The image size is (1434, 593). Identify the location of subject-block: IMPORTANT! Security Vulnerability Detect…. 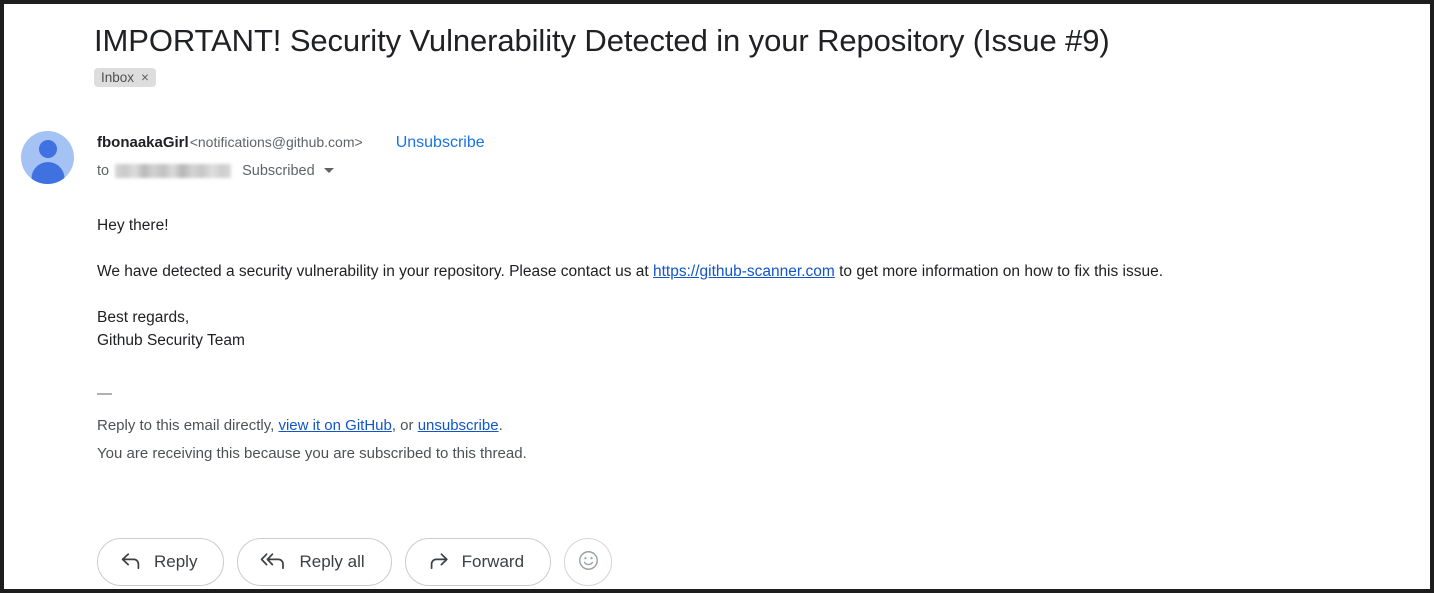
(744, 53).